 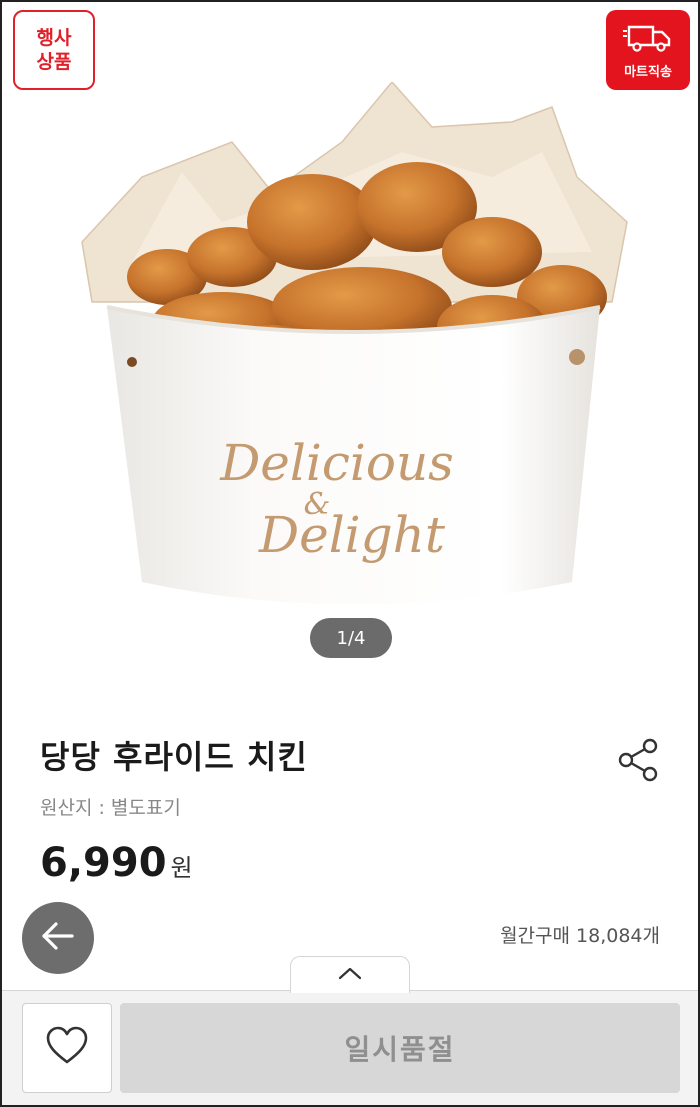 I want to click on monthly-purchase-count: 월간구매 18,084개, so click(x=580, y=936).